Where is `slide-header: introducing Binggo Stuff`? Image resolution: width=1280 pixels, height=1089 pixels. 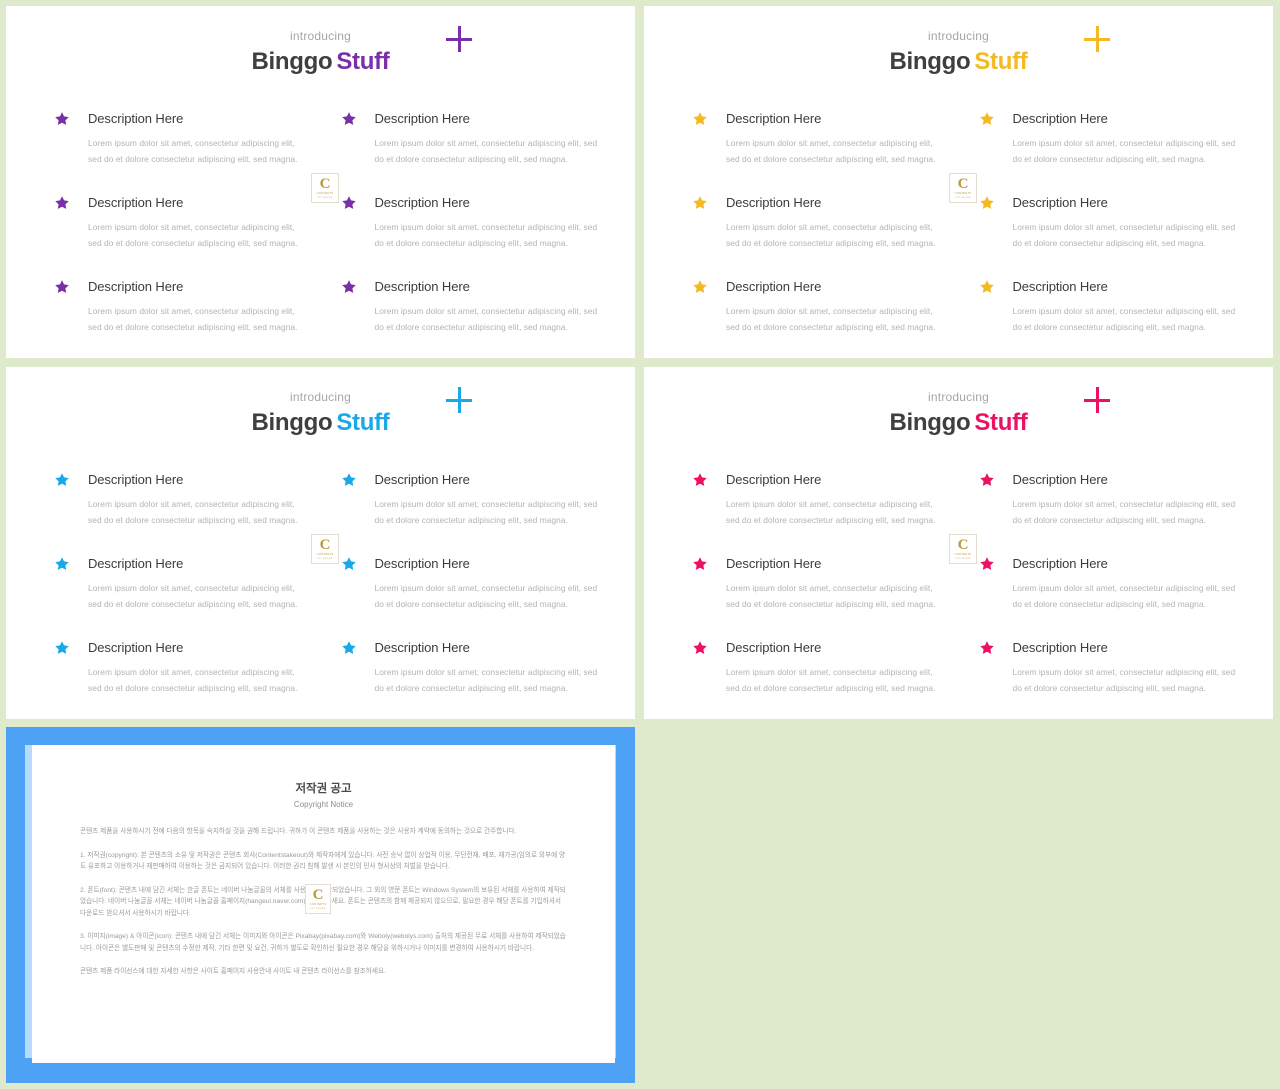 slide-header: introducing Binggo Stuff is located at coordinates (958, 413).